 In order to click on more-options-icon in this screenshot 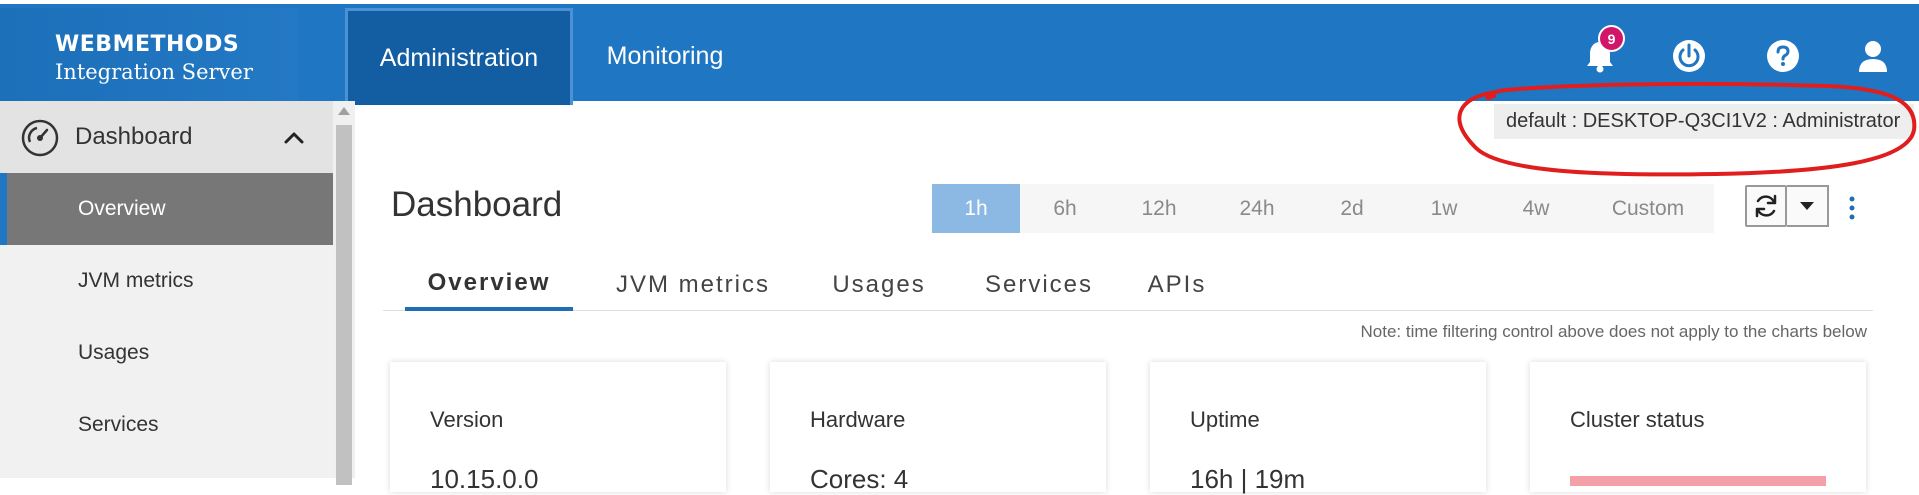, I will do `click(1852, 208)`.